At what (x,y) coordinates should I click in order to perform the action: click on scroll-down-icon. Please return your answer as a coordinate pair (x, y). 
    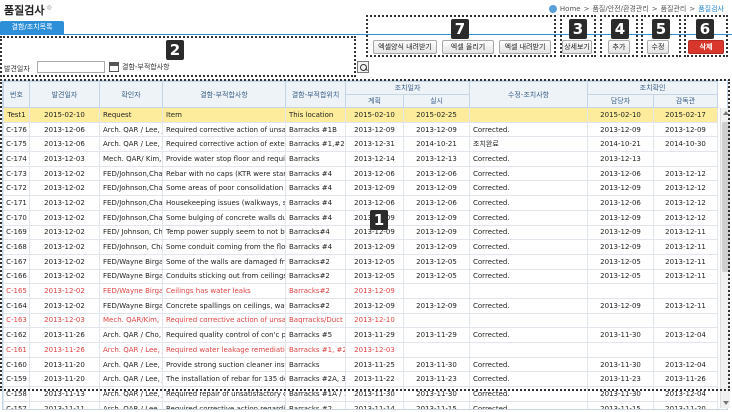
    Looking at the image, I should click on (726, 403).